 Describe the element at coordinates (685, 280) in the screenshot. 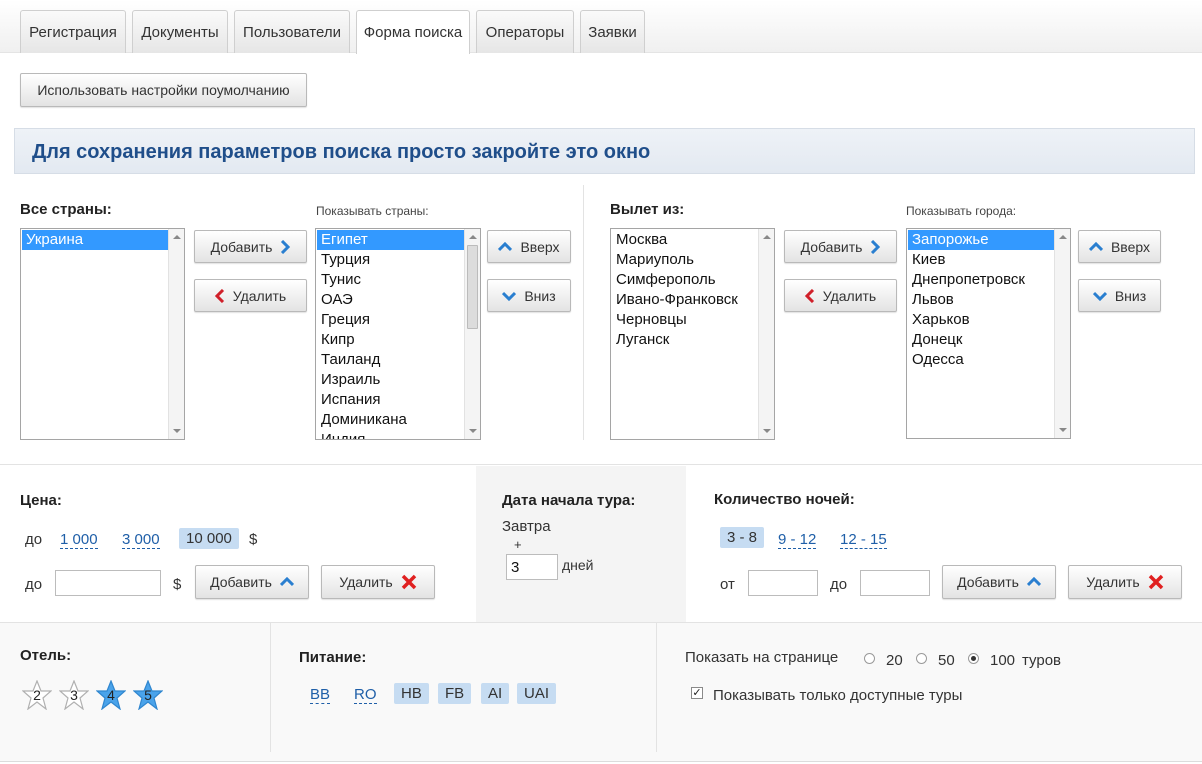

I see `list-item: Симферополь` at that location.